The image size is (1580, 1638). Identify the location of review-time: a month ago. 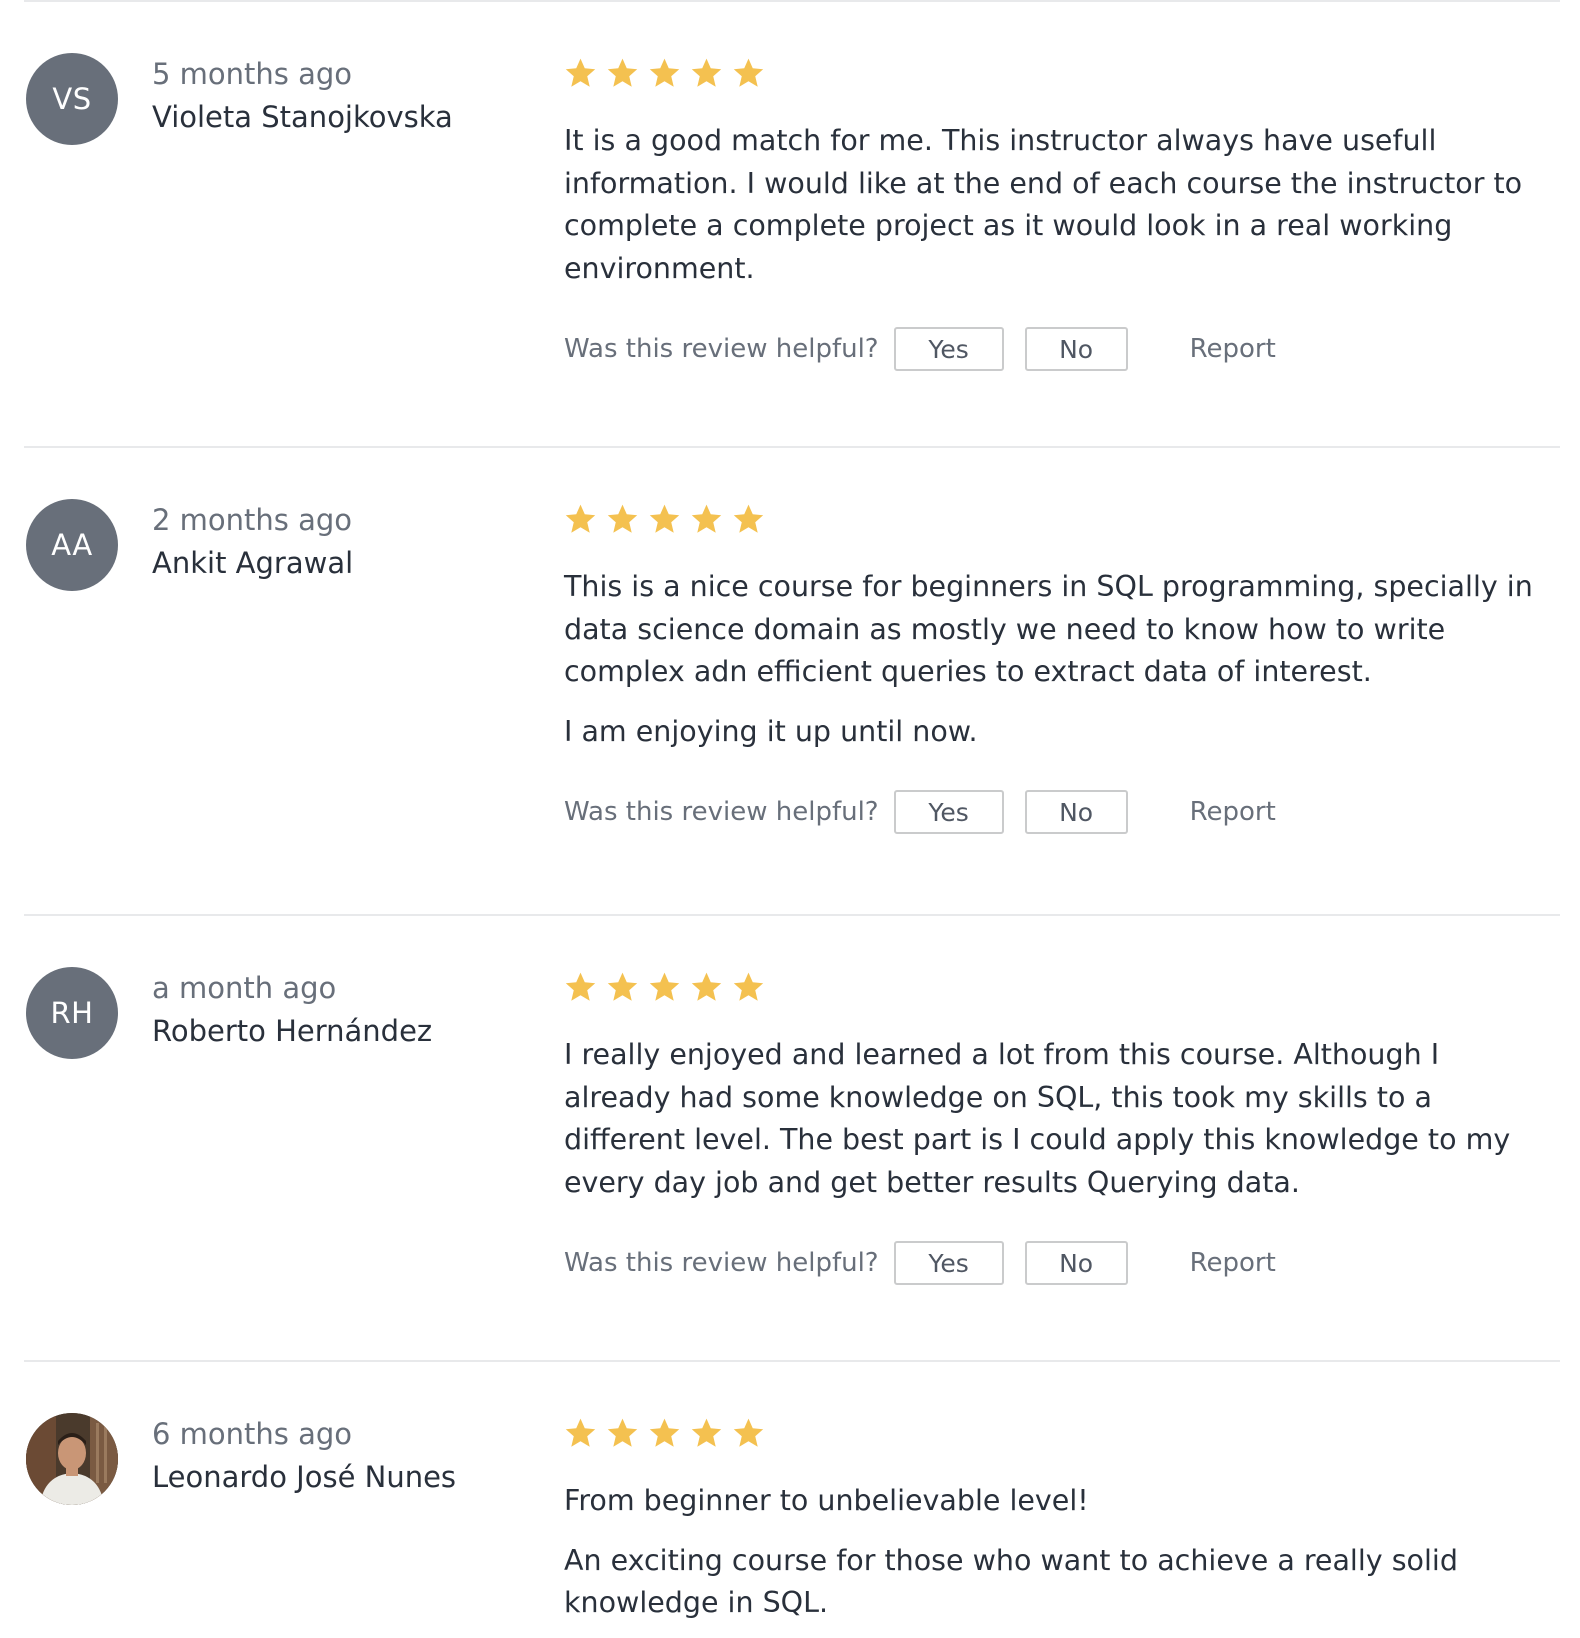
(244, 988).